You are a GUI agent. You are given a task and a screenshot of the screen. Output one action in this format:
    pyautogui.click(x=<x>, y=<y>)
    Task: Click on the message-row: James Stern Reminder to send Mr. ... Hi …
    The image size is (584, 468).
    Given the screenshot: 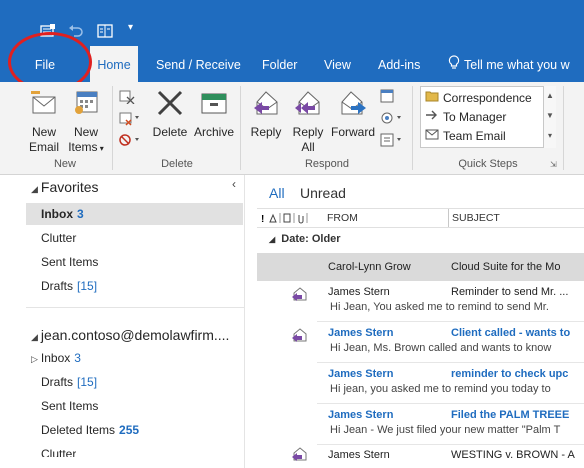 What is the action you would take?
    pyautogui.click(x=420, y=301)
    